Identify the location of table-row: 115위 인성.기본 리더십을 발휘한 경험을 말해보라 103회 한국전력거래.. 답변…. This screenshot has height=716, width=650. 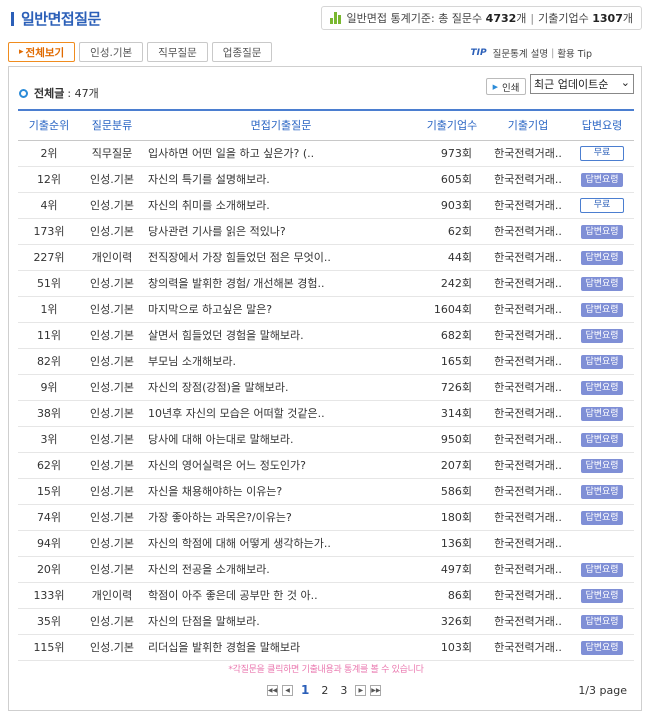
(326, 647).